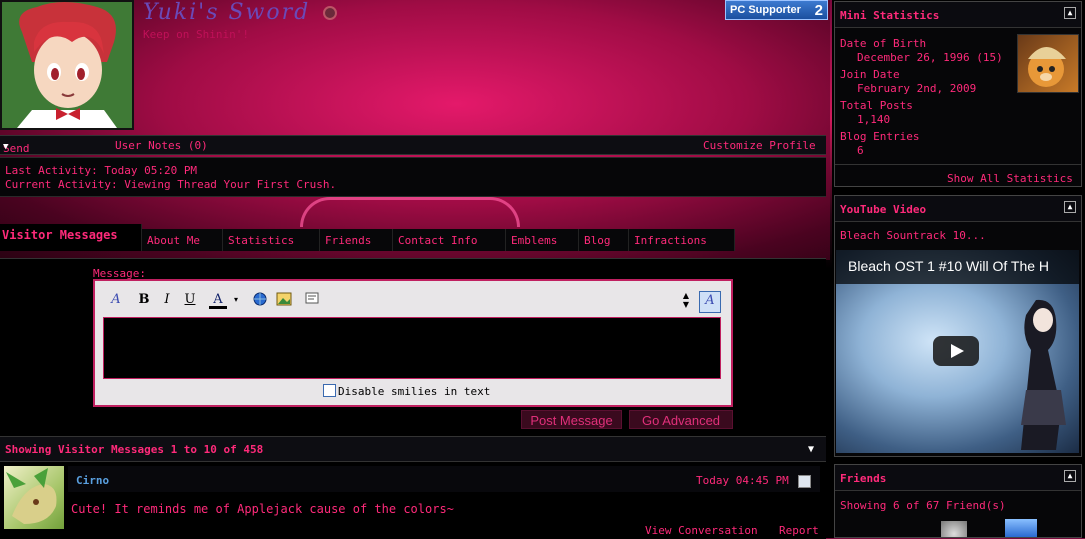  I want to click on insert-link-icon, so click(260, 300).